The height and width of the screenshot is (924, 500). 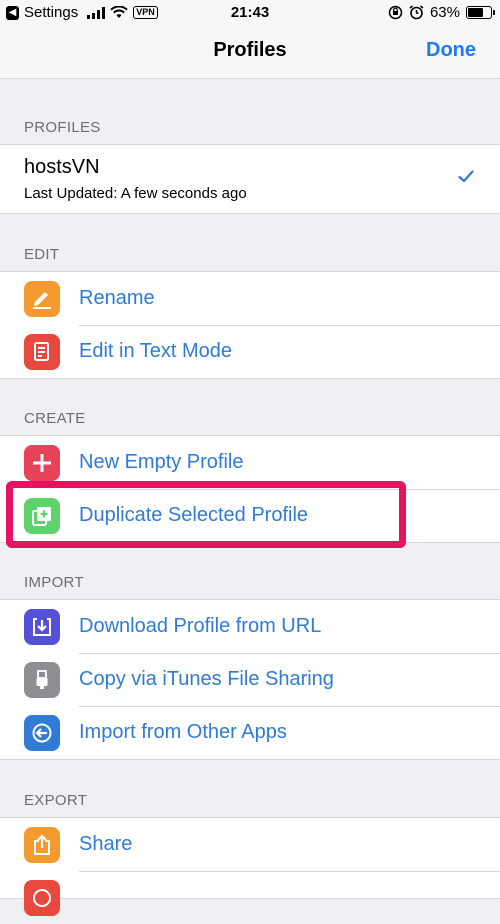 I want to click on download-profile-from-url-label: Download Profile from URL, so click(x=200, y=626).